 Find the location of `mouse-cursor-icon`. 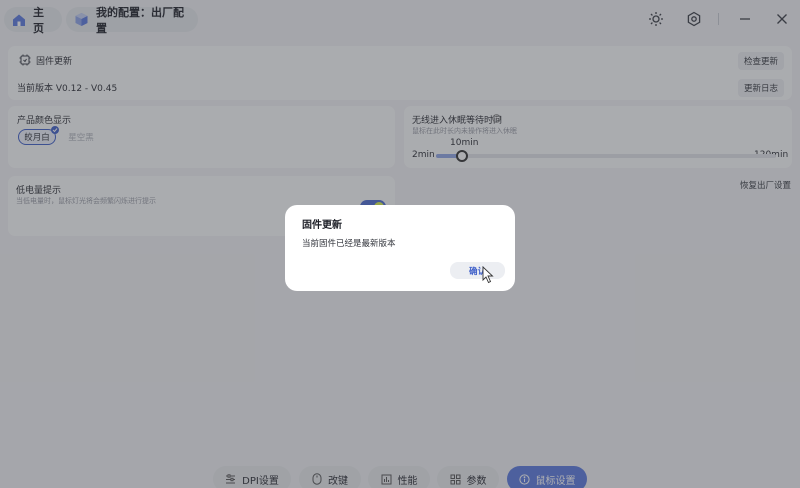

mouse-cursor-icon is located at coordinates (488, 274).